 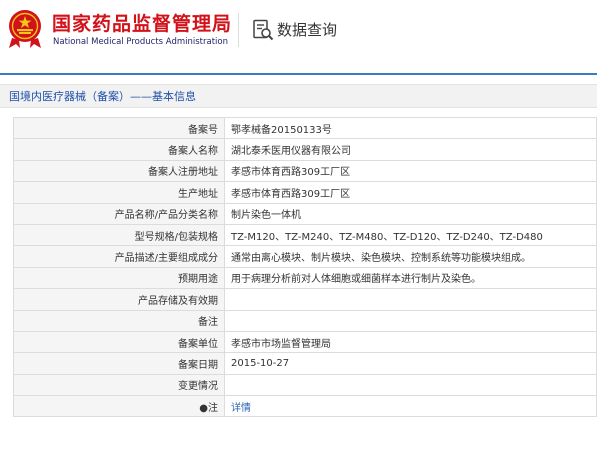 I want to click on field-label: 备注, so click(x=119, y=320).